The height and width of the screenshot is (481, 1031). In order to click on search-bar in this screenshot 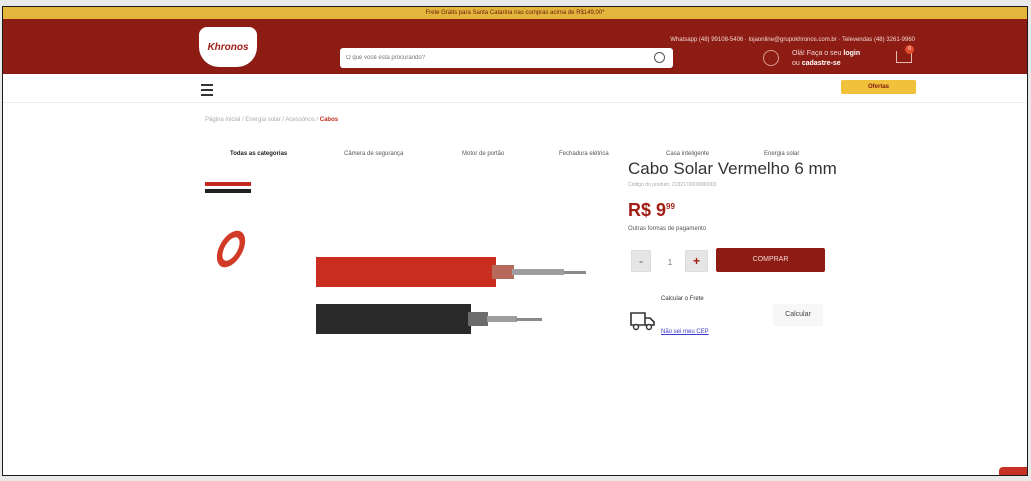, I will do `click(506, 58)`.